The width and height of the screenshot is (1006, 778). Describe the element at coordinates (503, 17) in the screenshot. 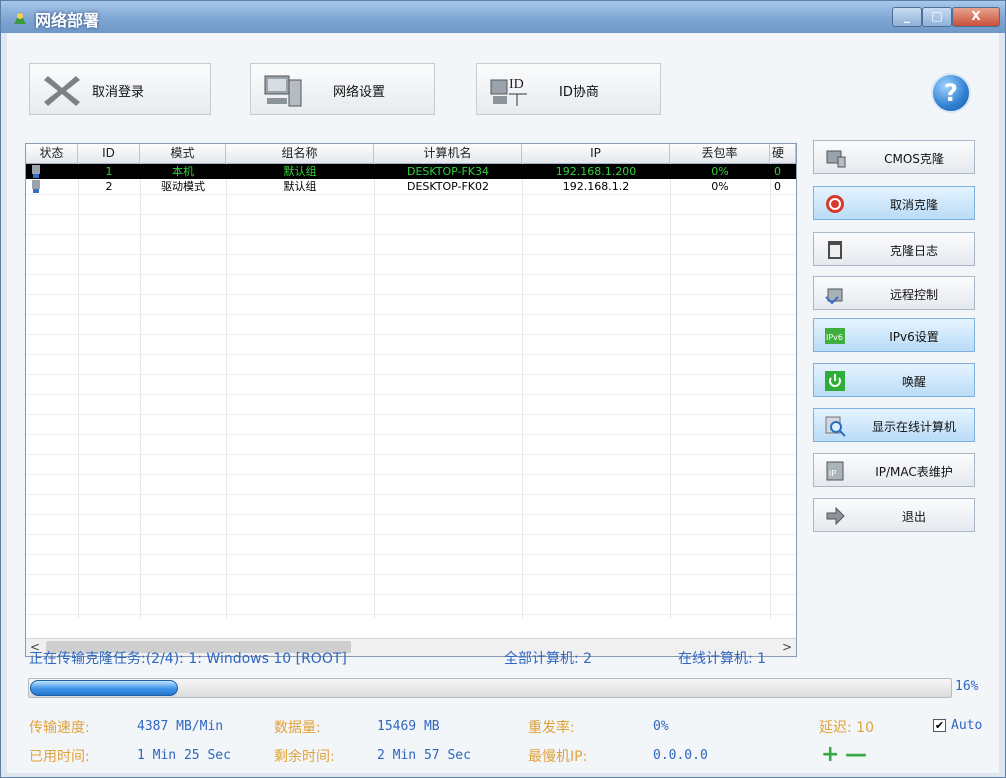

I see `title-bar: 网络部署 _ □ X` at that location.